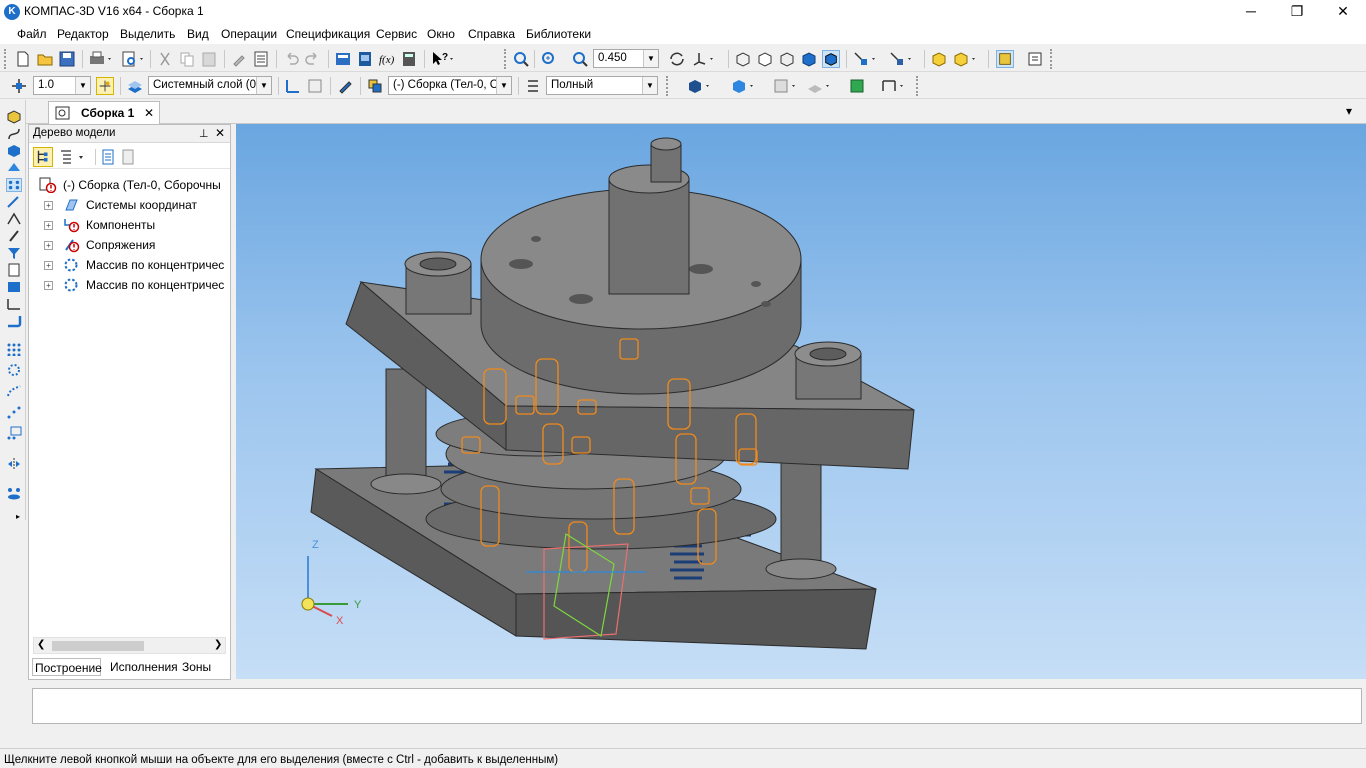 The height and width of the screenshot is (768, 1366). What do you see at coordinates (533, 86) in the screenshot?
I see `display-mode-icon` at bounding box center [533, 86].